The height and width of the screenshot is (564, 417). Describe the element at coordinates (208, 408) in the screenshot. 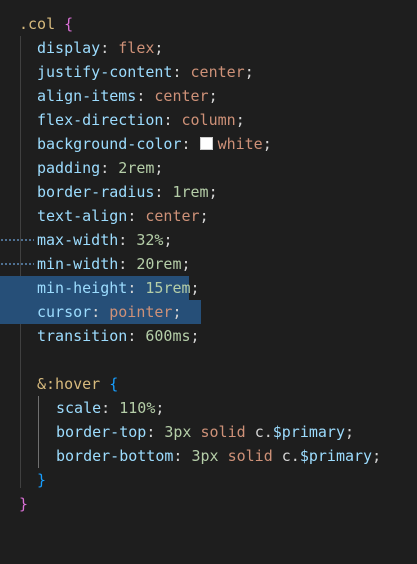

I see `code-line: scale: 110%;` at that location.